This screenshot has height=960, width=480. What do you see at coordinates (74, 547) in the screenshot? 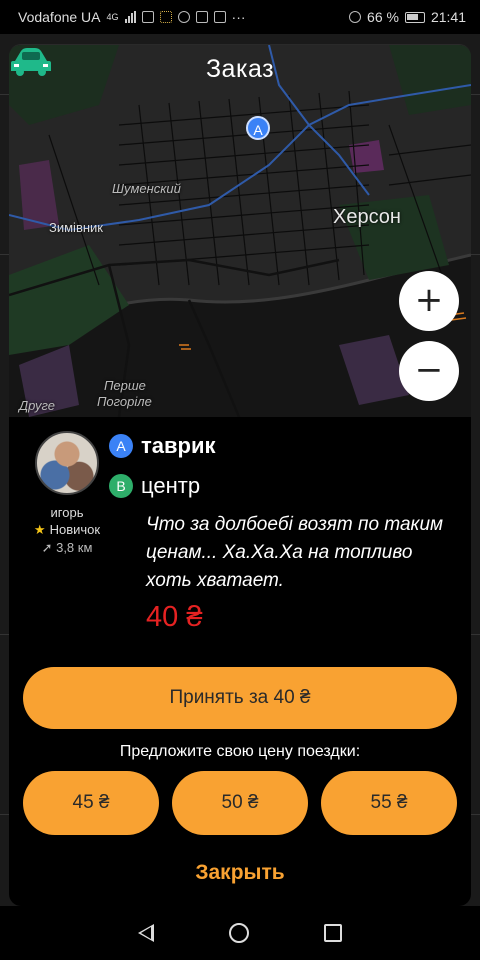
I see `user-distance-value: 3,8 км` at bounding box center [74, 547].